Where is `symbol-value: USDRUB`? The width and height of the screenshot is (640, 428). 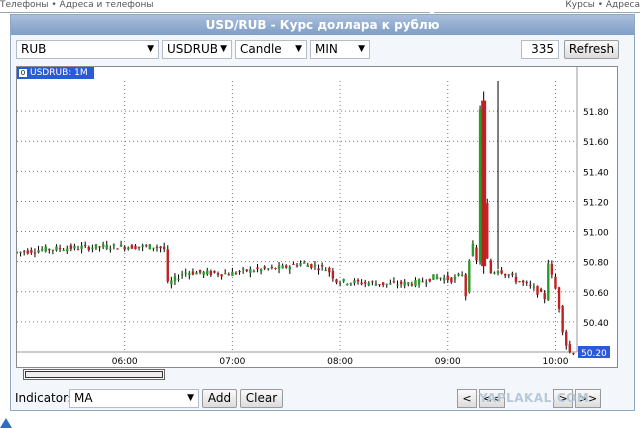 symbol-value: USDRUB is located at coordinates (192, 49).